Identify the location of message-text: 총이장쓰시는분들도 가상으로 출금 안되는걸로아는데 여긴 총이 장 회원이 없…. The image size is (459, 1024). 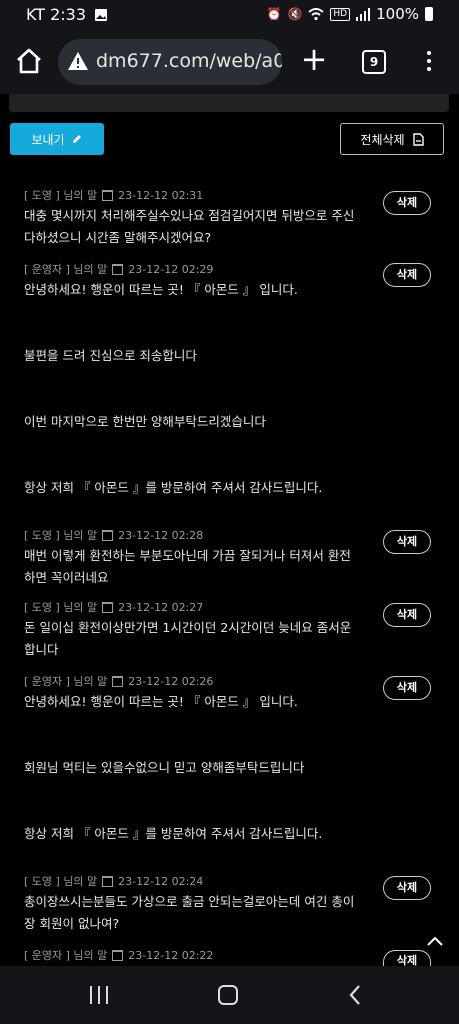
(189, 912).